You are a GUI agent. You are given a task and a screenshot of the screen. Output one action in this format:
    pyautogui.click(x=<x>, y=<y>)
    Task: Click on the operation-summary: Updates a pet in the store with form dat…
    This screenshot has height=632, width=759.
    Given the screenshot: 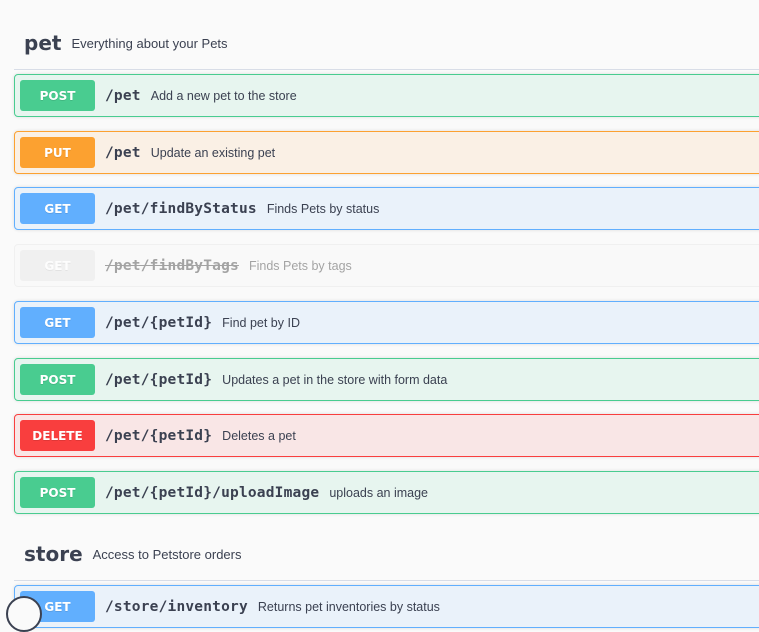 What is the action you would take?
    pyautogui.click(x=335, y=379)
    